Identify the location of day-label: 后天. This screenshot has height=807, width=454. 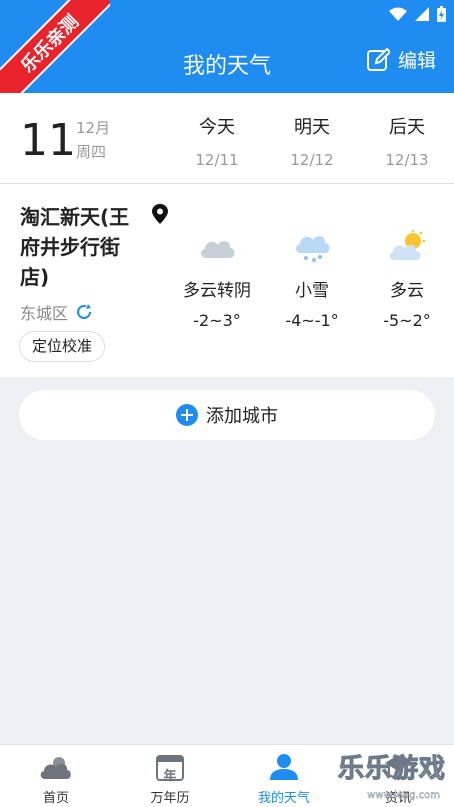
(407, 127).